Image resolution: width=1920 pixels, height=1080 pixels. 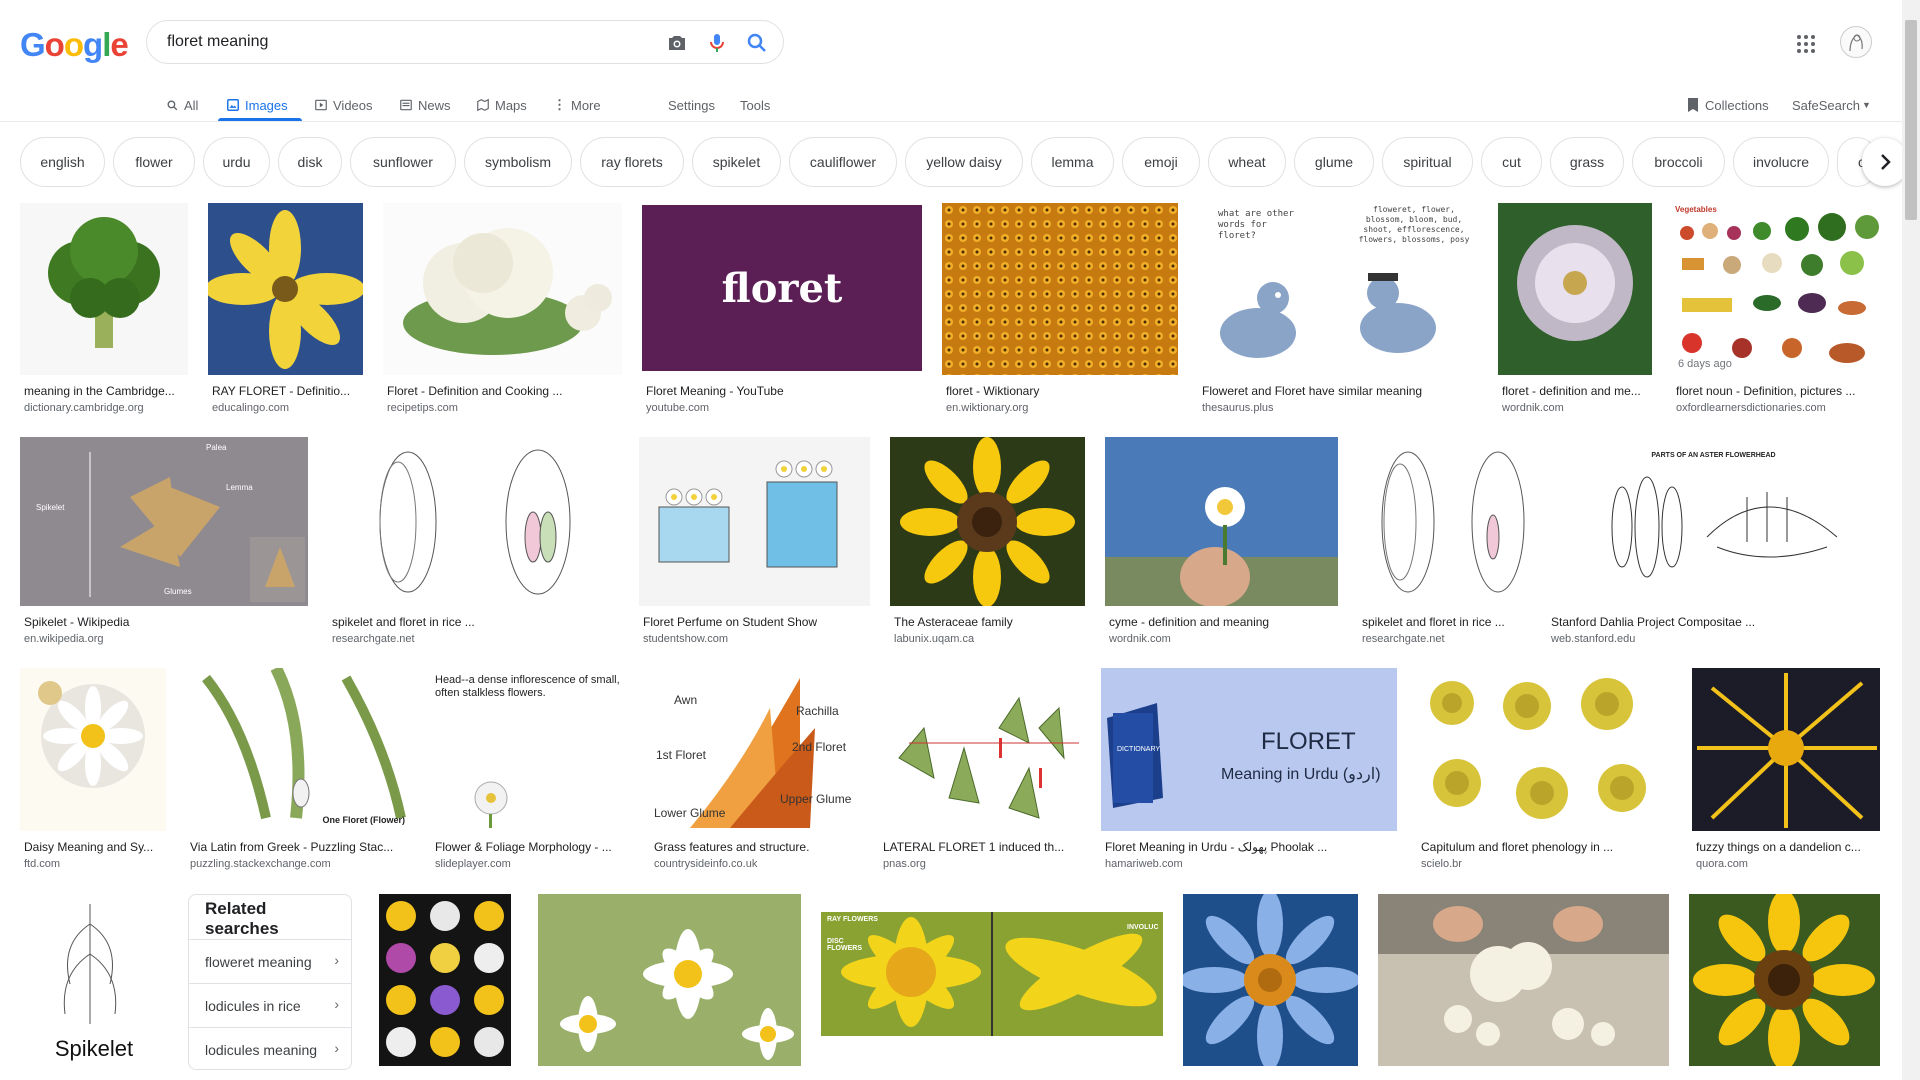 I want to click on result-source: oxfordlearnersdictionaries.com, so click(x=1778, y=408).